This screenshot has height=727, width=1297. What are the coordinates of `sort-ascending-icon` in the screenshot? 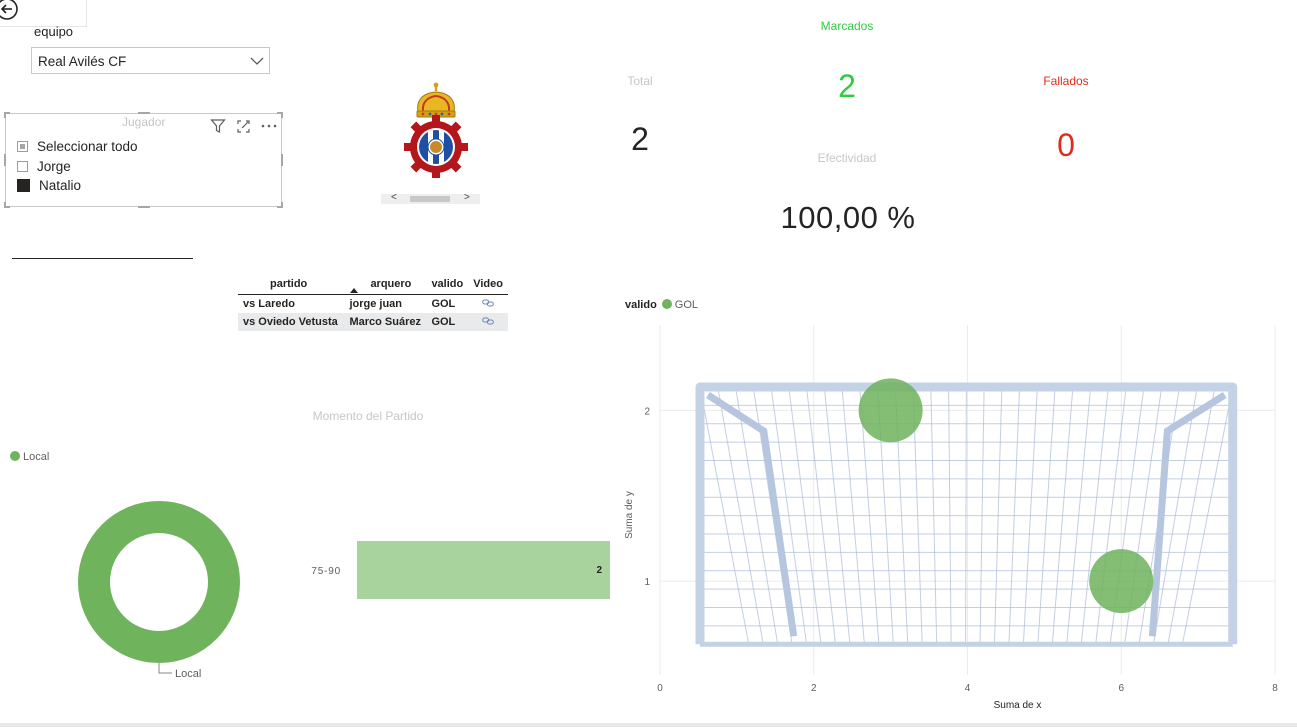 It's located at (354, 290).